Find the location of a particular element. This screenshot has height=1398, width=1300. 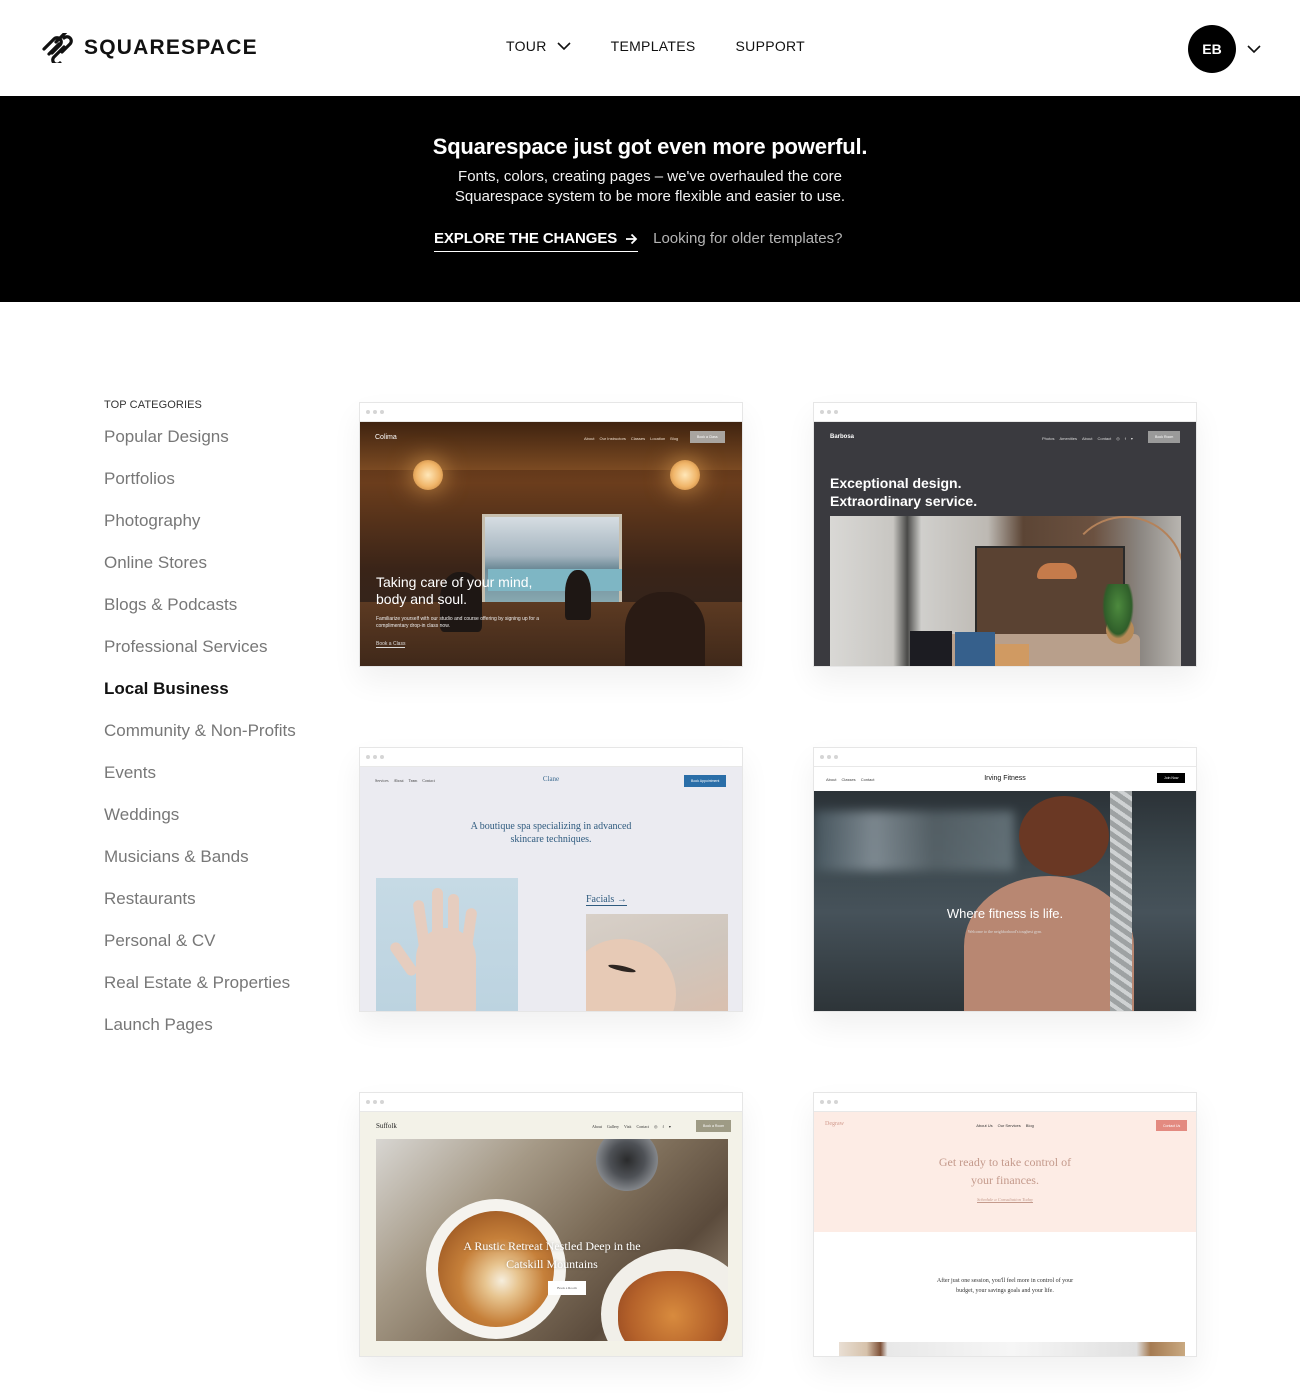

account-menu: EB is located at coordinates (1224, 49).